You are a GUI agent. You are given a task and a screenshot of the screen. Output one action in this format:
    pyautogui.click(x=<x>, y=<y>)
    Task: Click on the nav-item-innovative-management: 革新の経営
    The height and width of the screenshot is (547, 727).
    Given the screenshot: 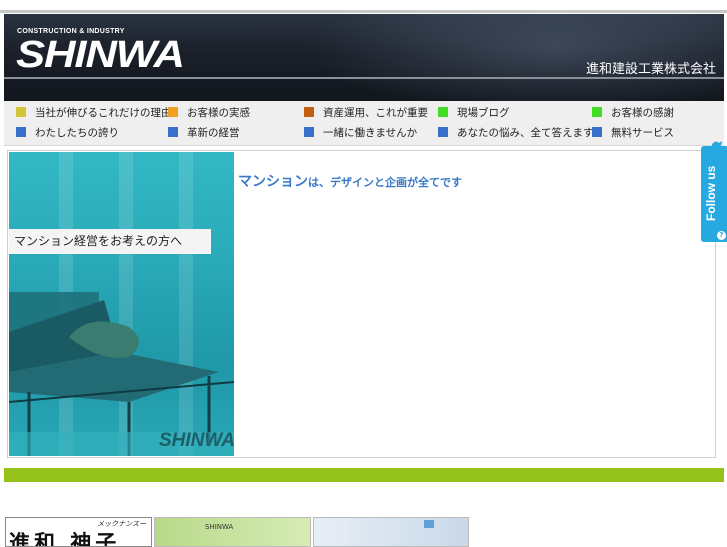 What is the action you would take?
    pyautogui.click(x=204, y=132)
    